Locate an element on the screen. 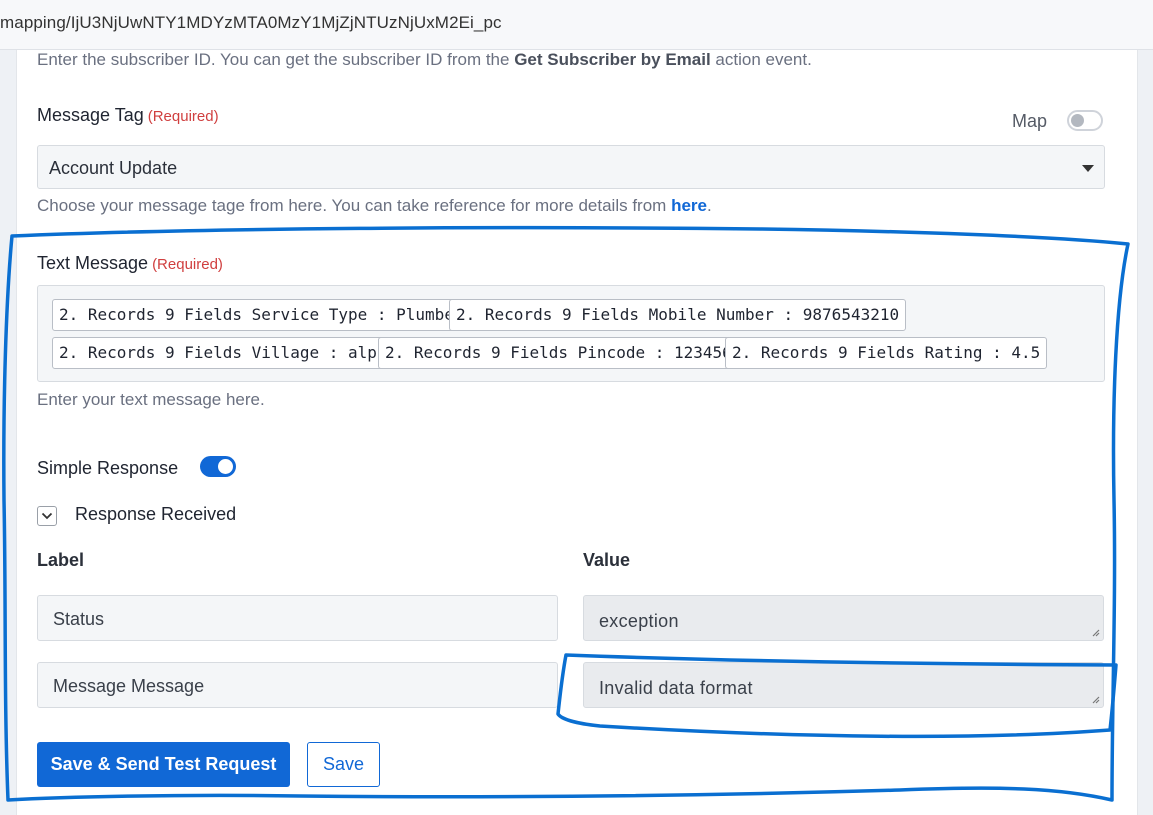 The image size is (1153, 815). response-received-label: Response Received is located at coordinates (156, 514).